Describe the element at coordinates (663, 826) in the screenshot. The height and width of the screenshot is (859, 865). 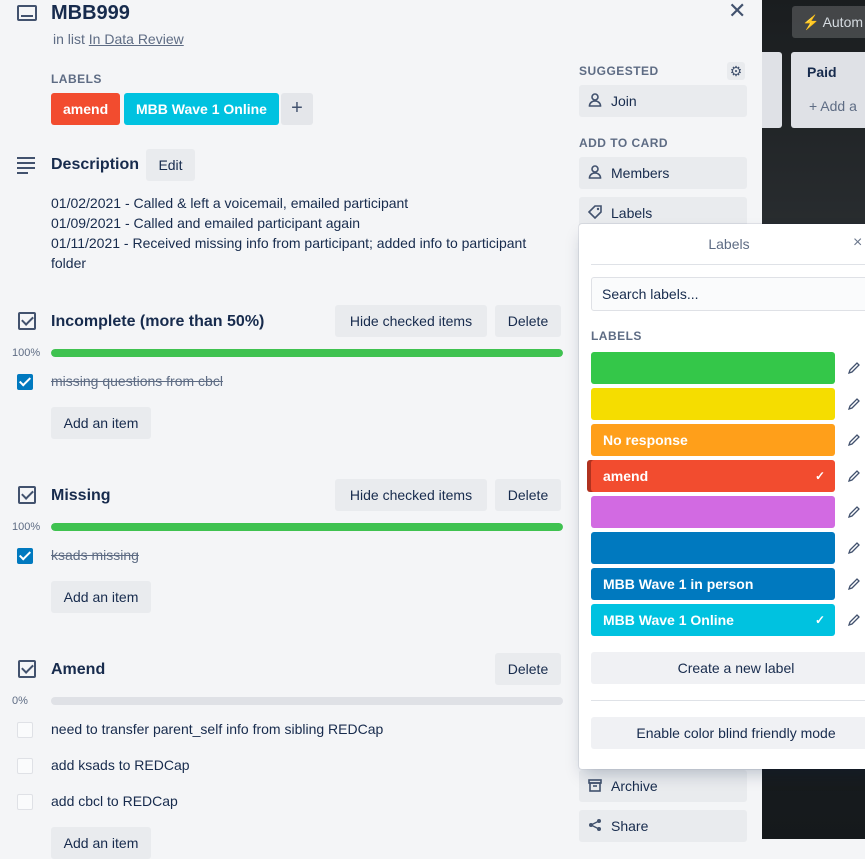
I see `share-button: Share` at that location.